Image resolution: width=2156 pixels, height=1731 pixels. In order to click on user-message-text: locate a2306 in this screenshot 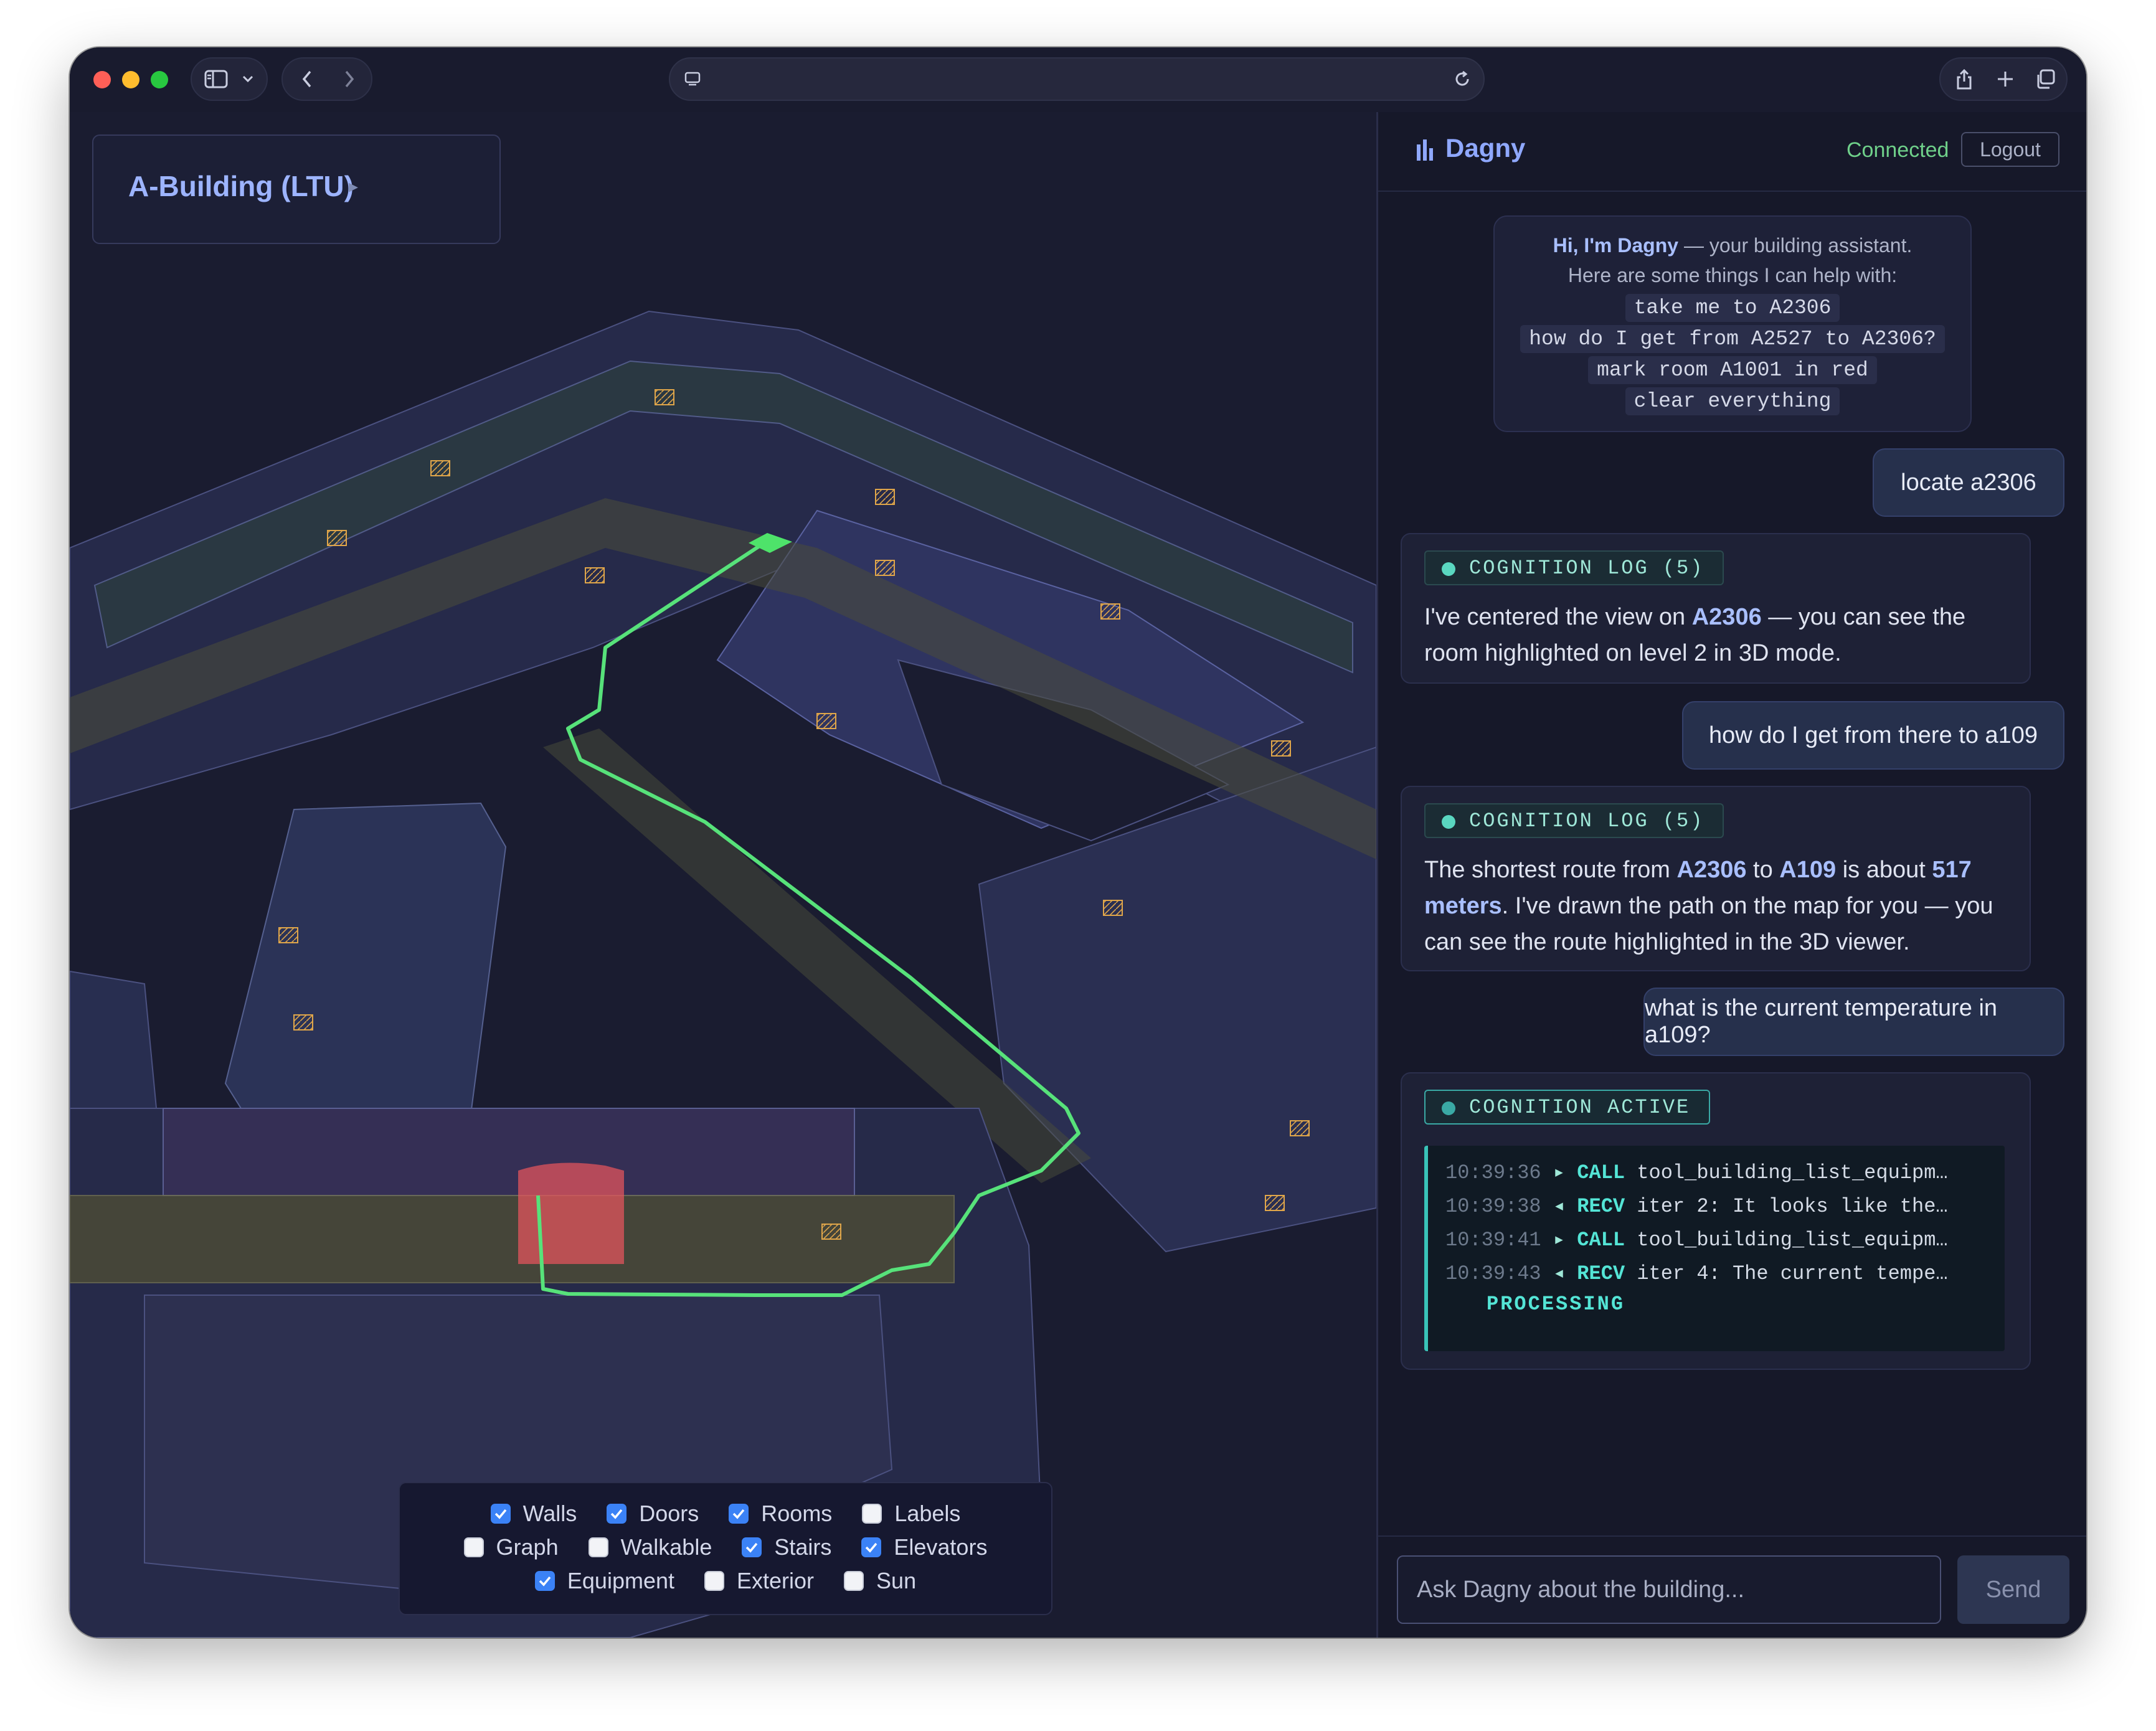, I will do `click(1968, 482)`.